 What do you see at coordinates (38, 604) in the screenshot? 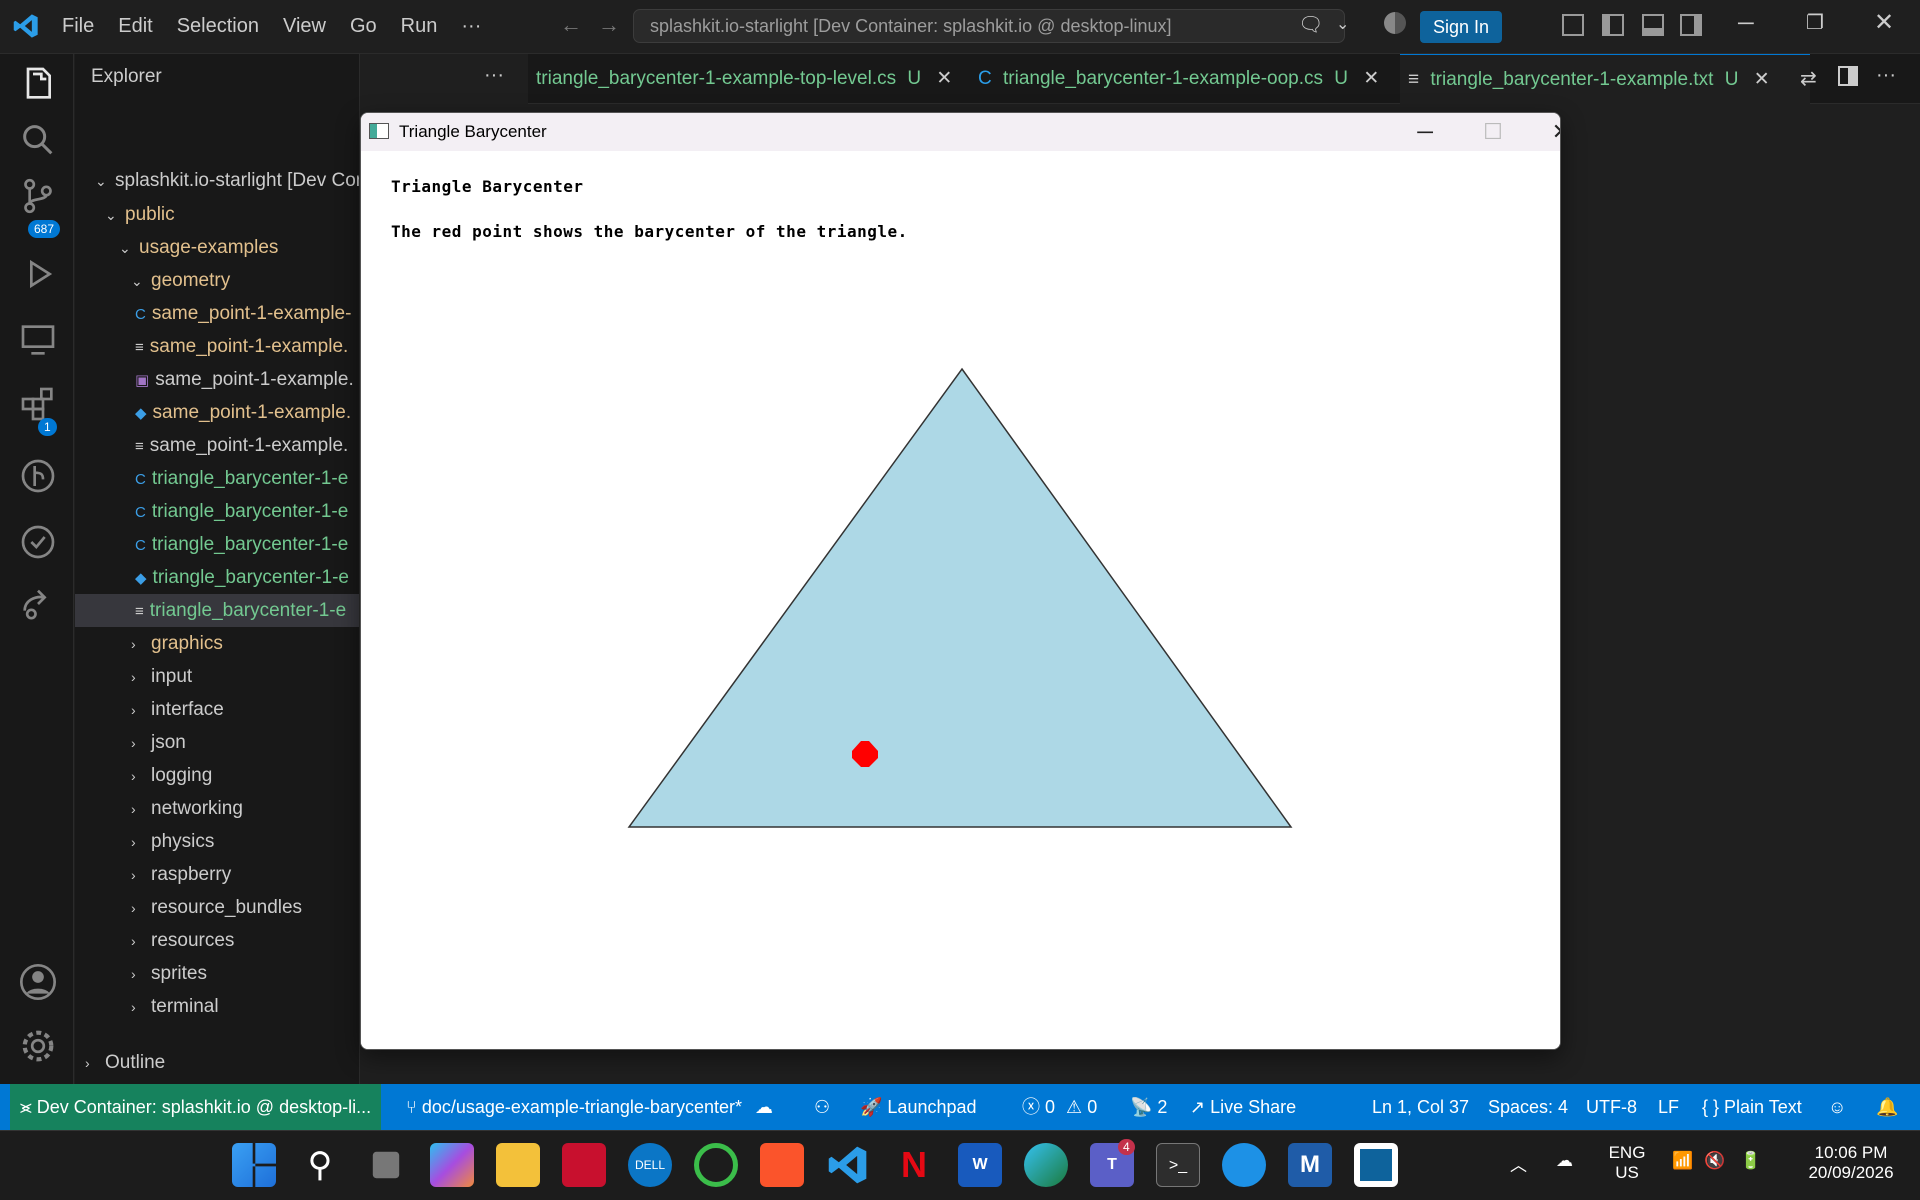
I see `live-share-icon` at bounding box center [38, 604].